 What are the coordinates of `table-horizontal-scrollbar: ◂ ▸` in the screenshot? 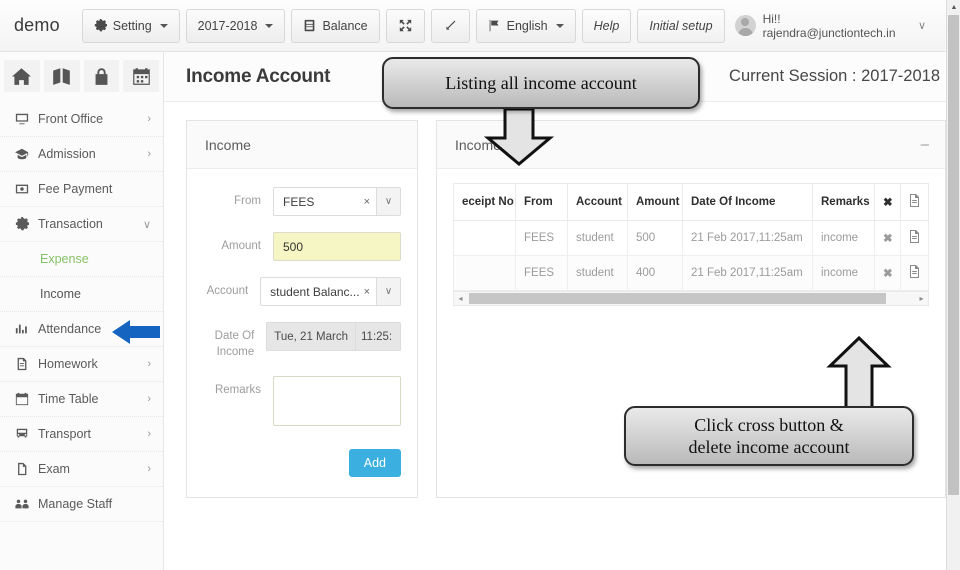 It's located at (691, 298).